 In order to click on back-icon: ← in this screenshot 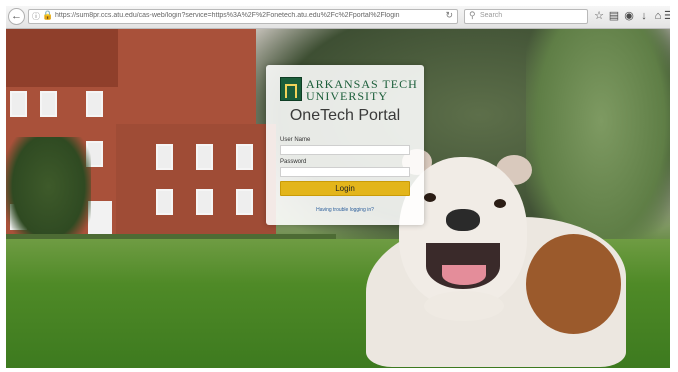, I will do `click(16, 16)`.